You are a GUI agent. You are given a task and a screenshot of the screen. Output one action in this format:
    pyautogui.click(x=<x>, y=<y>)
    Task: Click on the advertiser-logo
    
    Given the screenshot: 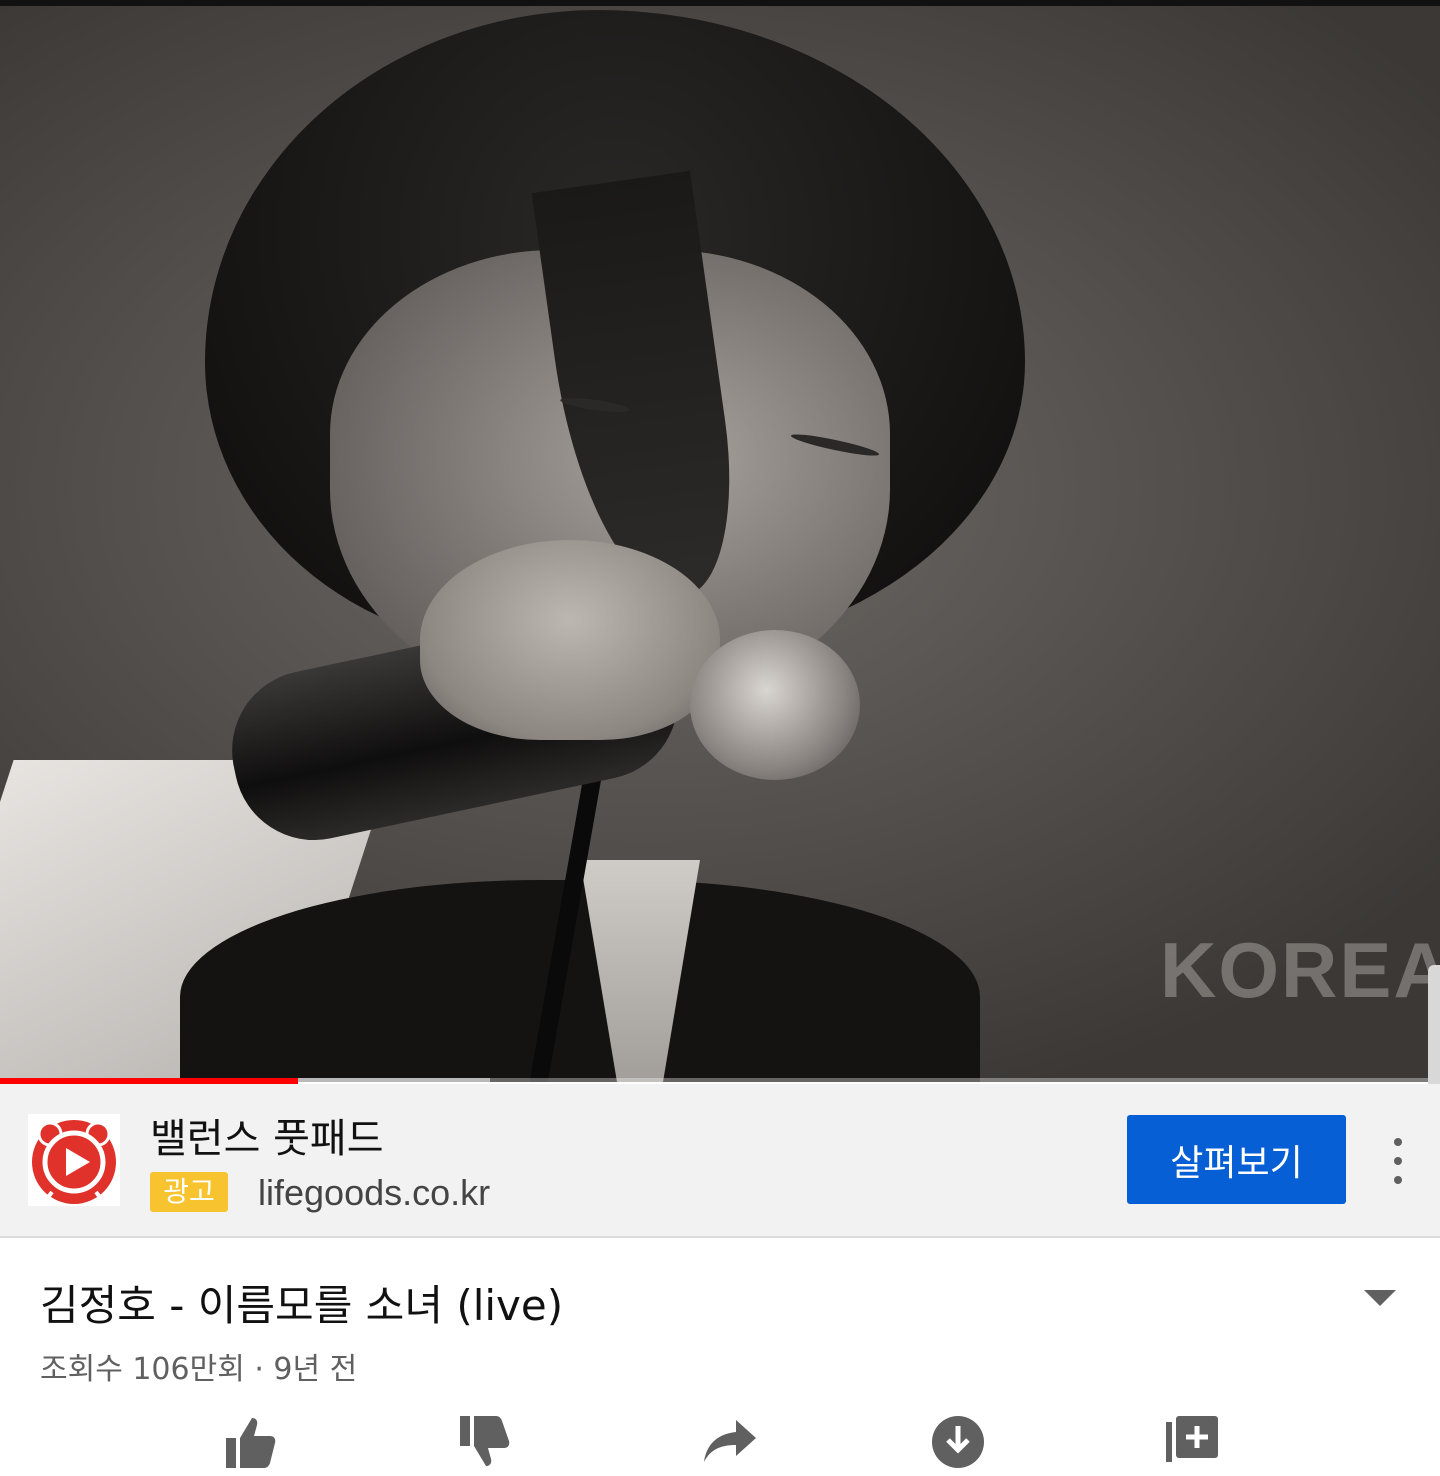 What is the action you would take?
    pyautogui.click(x=74, y=1160)
    